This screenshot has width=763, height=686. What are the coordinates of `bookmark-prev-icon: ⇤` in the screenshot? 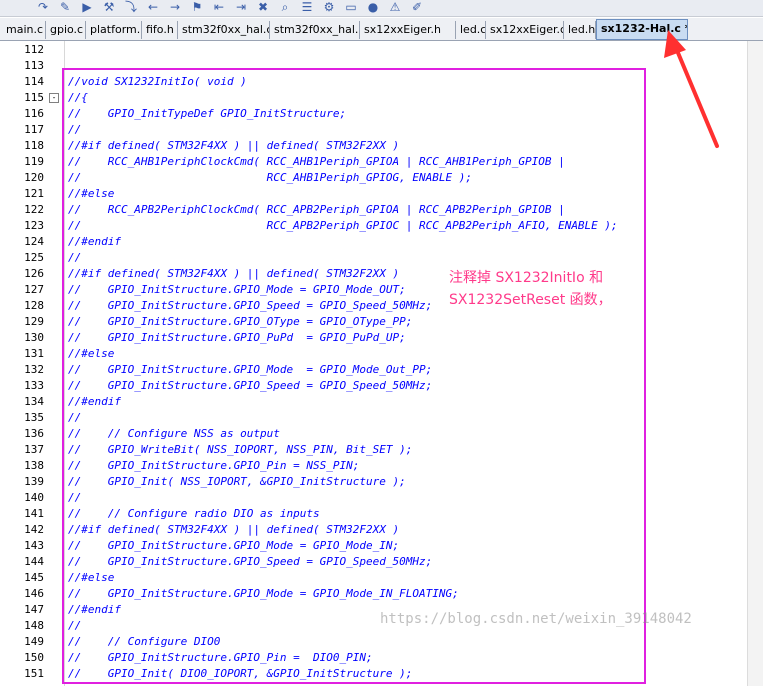 It's located at (219, 7).